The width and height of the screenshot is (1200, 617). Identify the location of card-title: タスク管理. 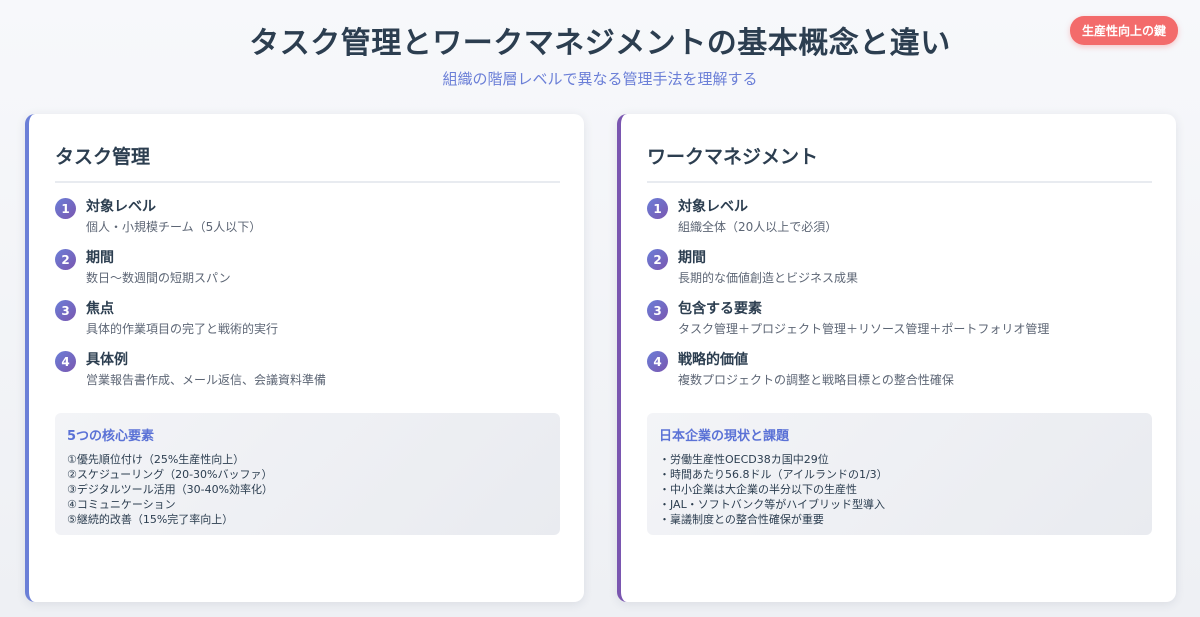
(307, 162).